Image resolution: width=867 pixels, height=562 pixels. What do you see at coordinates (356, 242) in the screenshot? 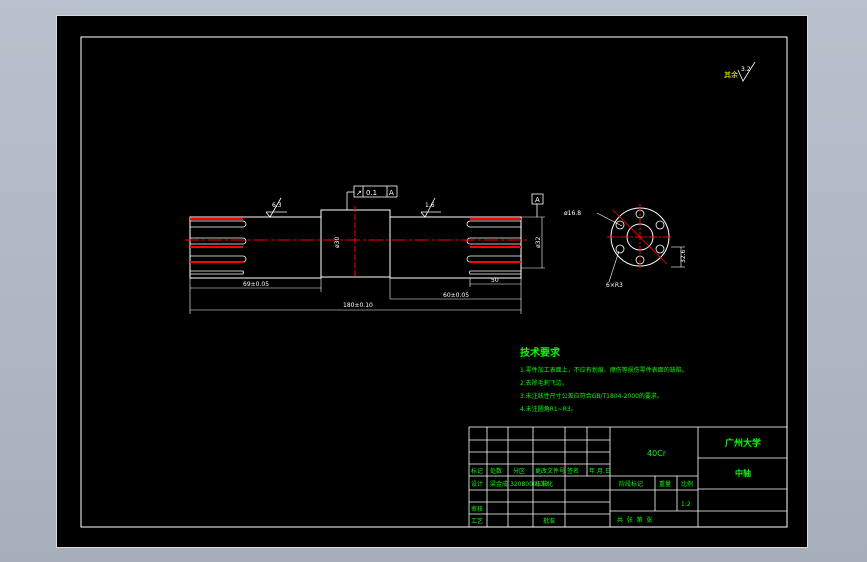
I see `shaft-main-view` at bounding box center [356, 242].